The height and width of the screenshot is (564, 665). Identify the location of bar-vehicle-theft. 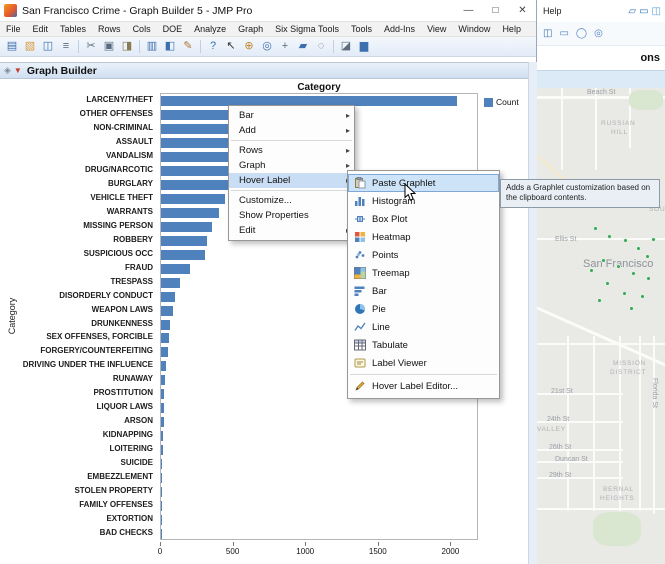
(193, 198).